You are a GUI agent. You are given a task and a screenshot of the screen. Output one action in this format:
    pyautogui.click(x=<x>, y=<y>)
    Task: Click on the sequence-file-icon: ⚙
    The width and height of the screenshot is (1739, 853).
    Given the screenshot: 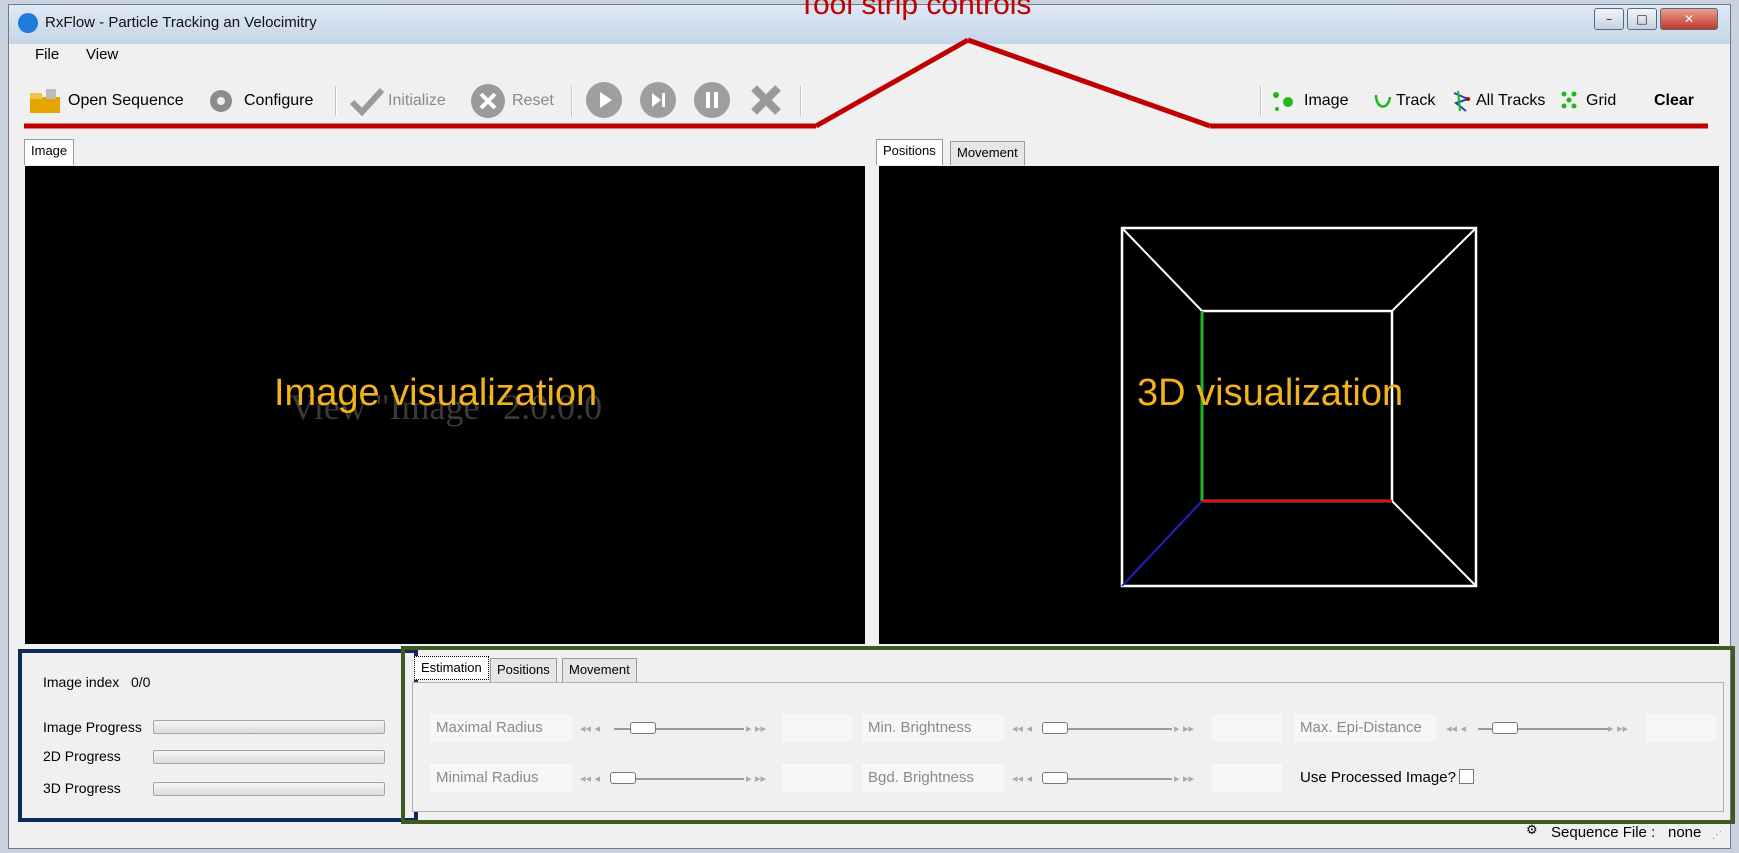 What is the action you would take?
    pyautogui.click(x=1532, y=830)
    